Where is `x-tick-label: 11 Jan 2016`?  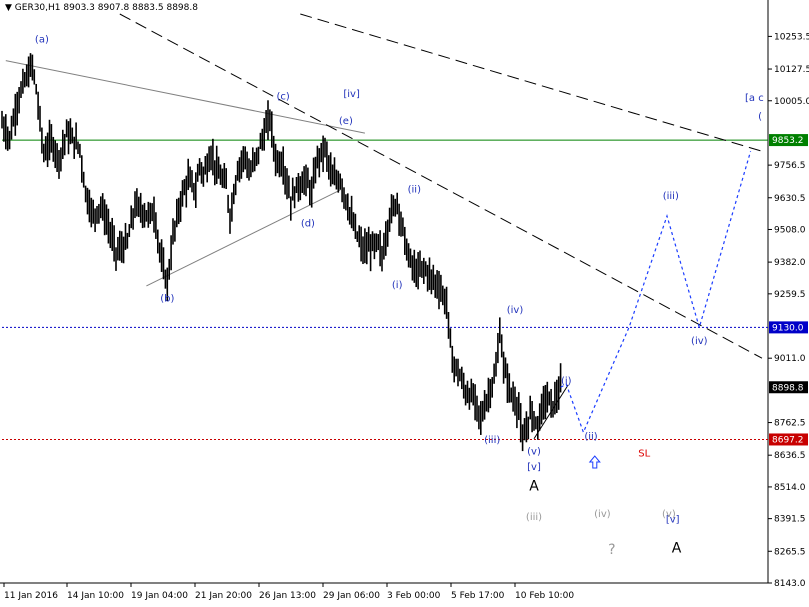
x-tick-label: 11 Jan 2016 is located at coordinates (31, 596).